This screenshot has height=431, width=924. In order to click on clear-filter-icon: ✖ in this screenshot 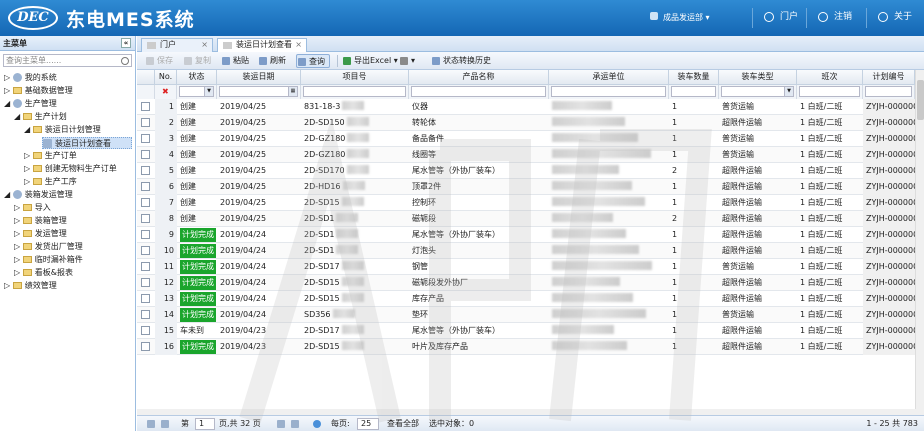, I will do `click(162, 91)`.